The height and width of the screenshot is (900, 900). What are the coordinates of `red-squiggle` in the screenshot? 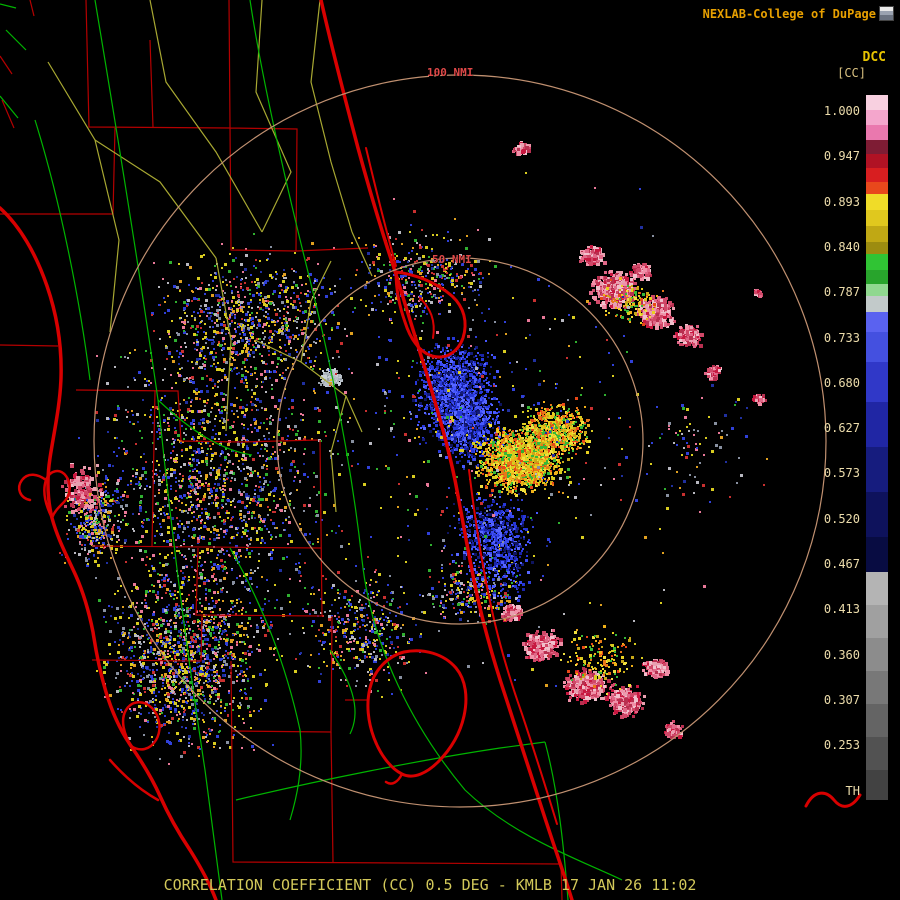 It's located at (833, 799).